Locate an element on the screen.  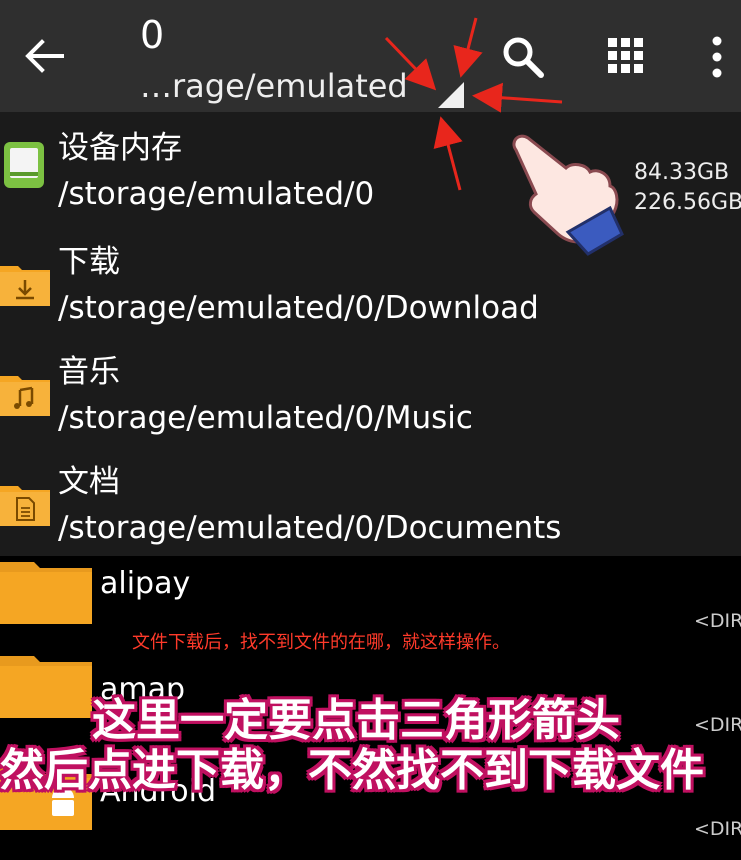
back-arrow-icon is located at coordinates (44, 56).